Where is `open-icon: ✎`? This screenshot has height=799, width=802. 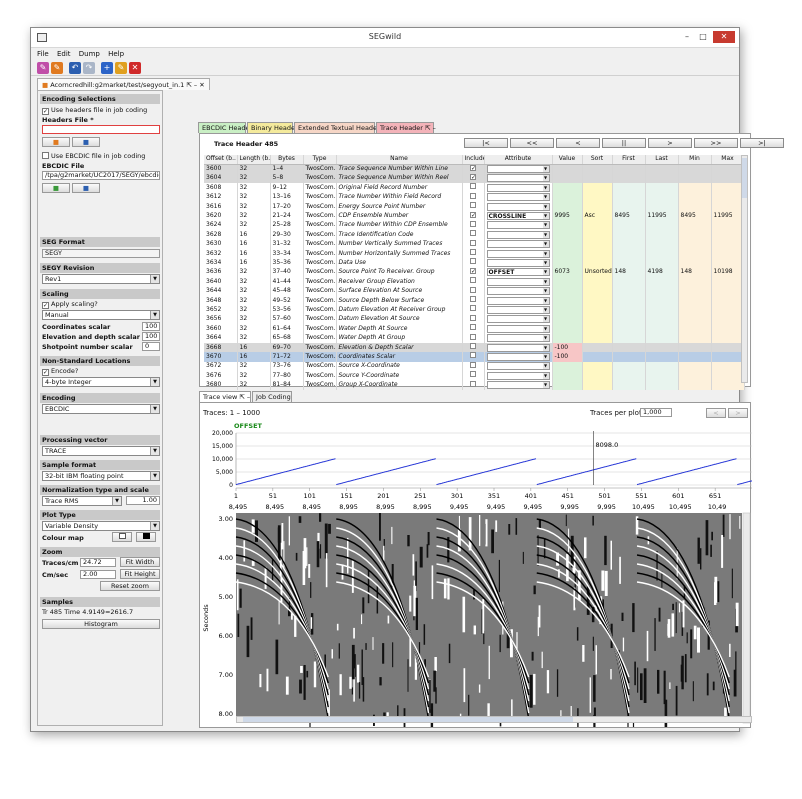 open-icon: ✎ is located at coordinates (57, 68).